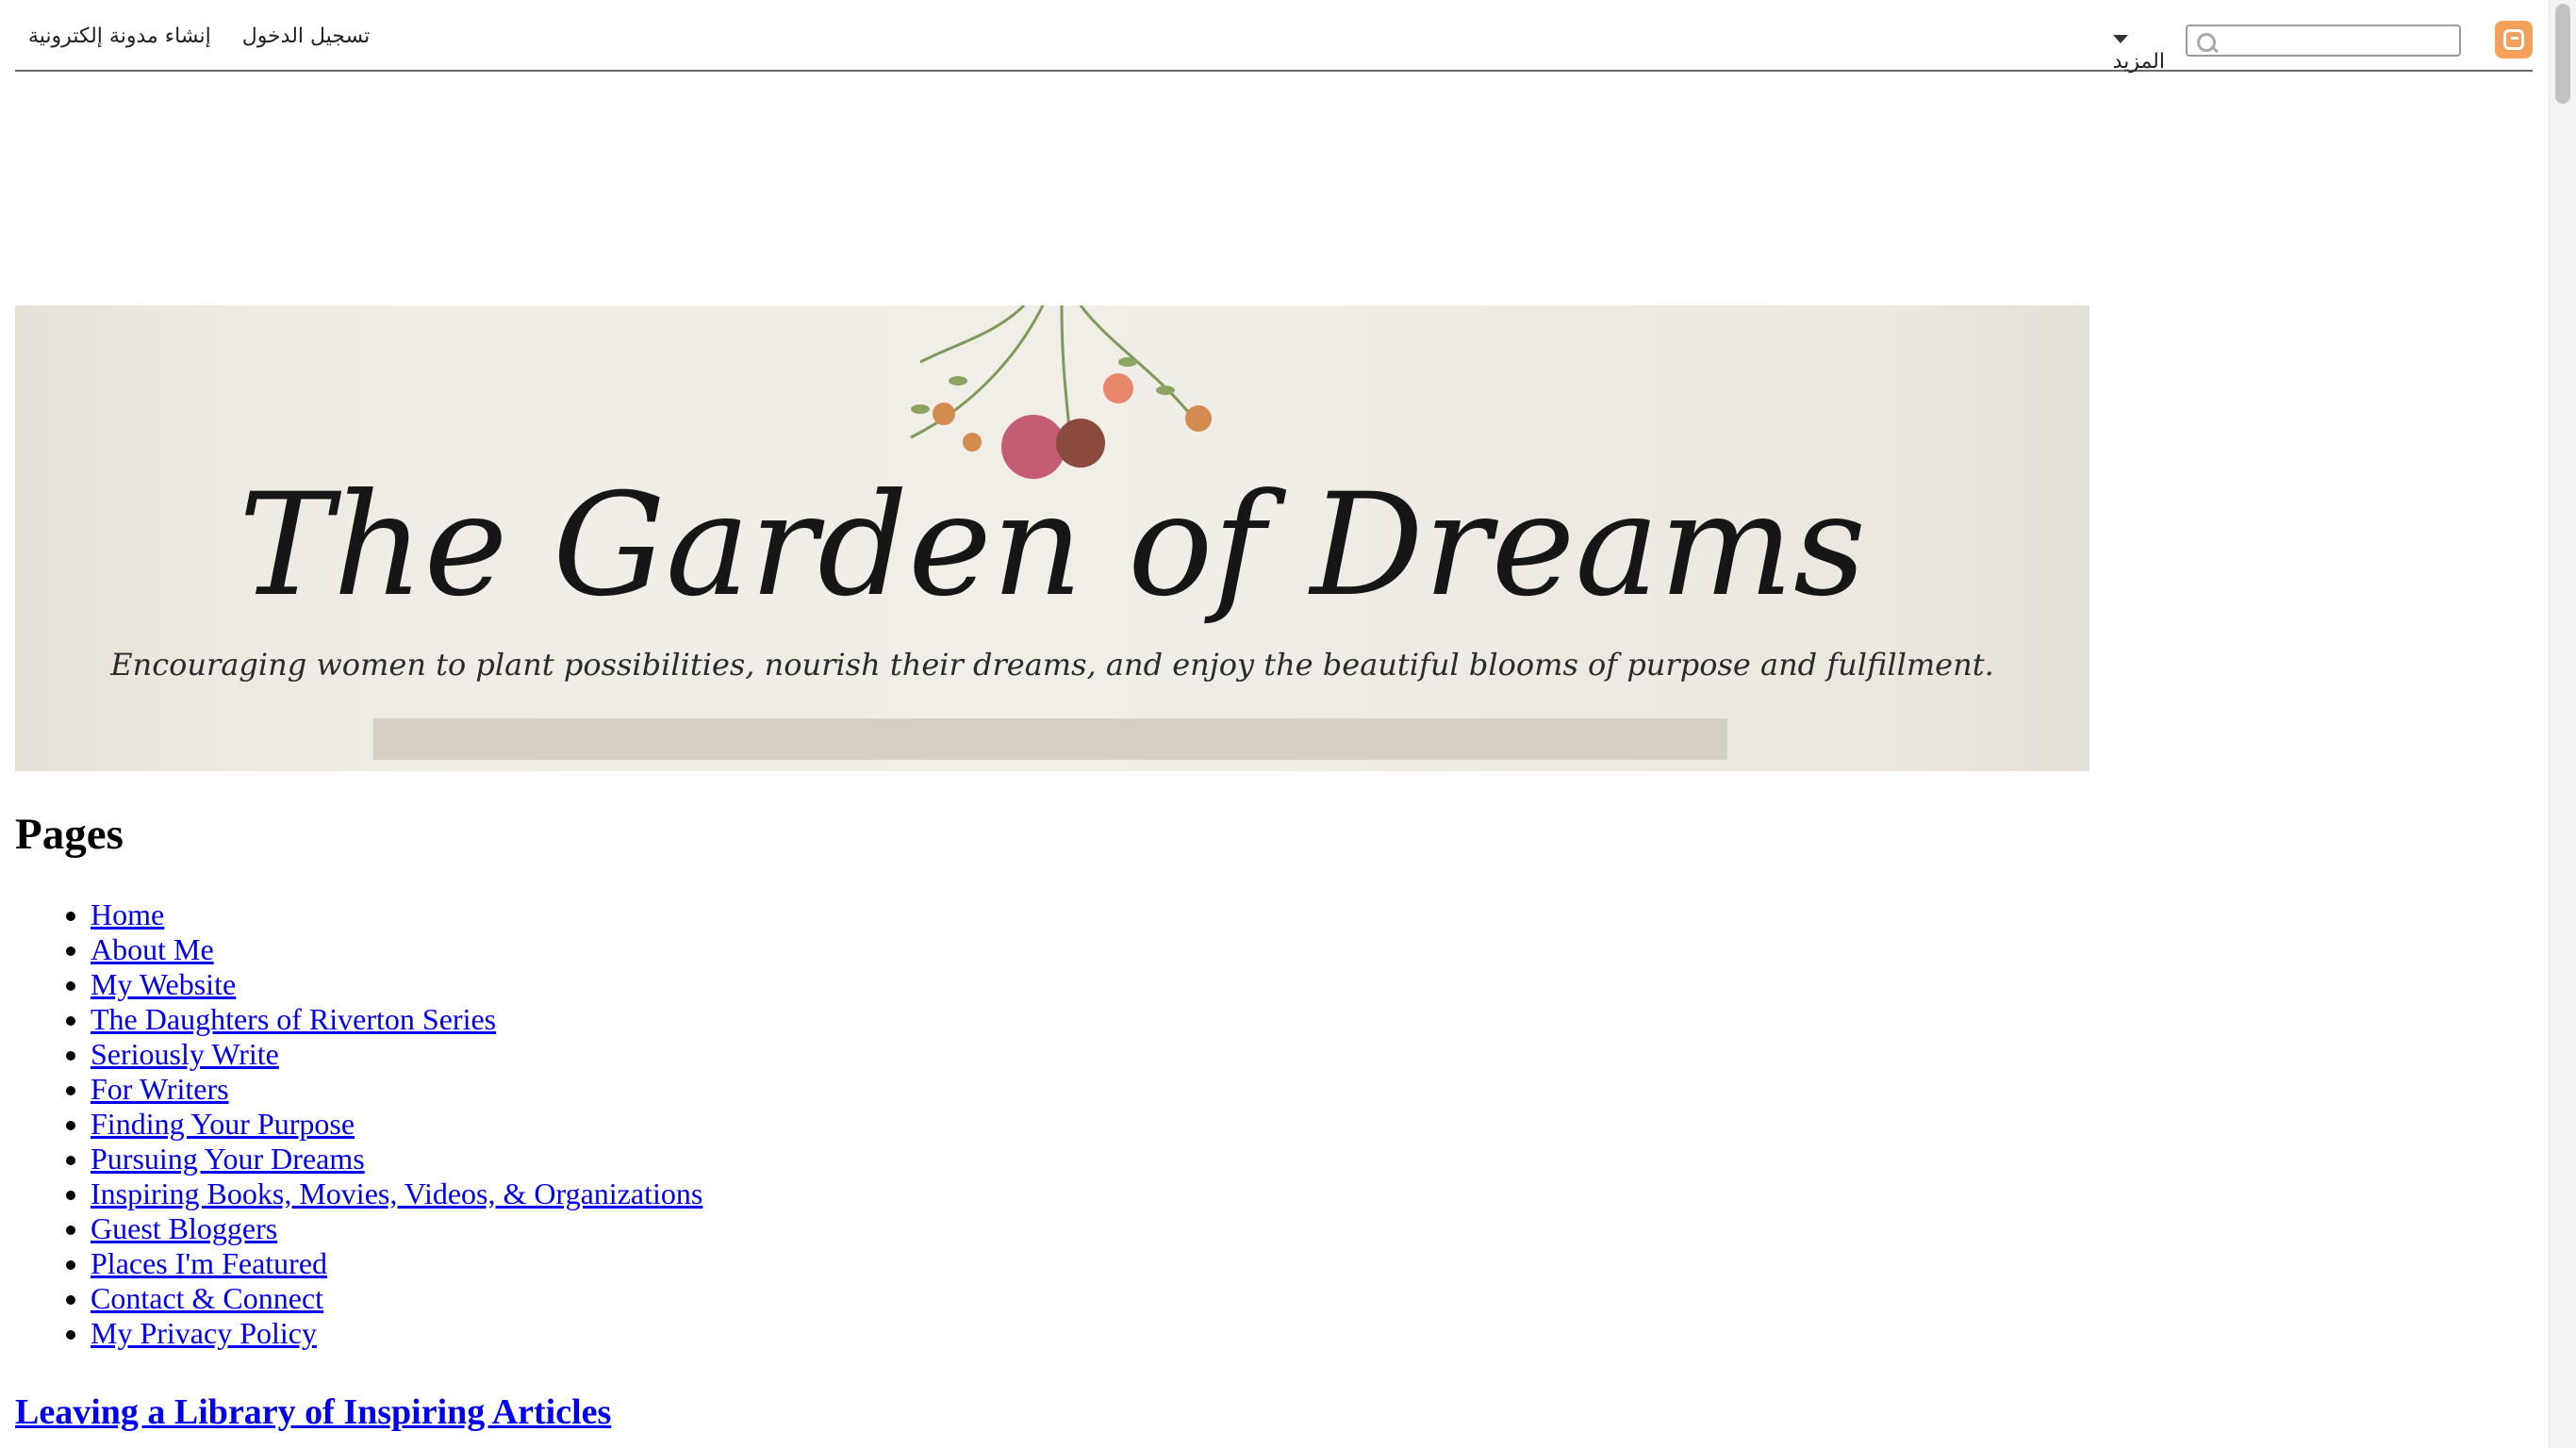 Image resolution: width=2576 pixels, height=1448 pixels. What do you see at coordinates (1184, 1298) in the screenshot?
I see `list-item: Contact & Connect` at bounding box center [1184, 1298].